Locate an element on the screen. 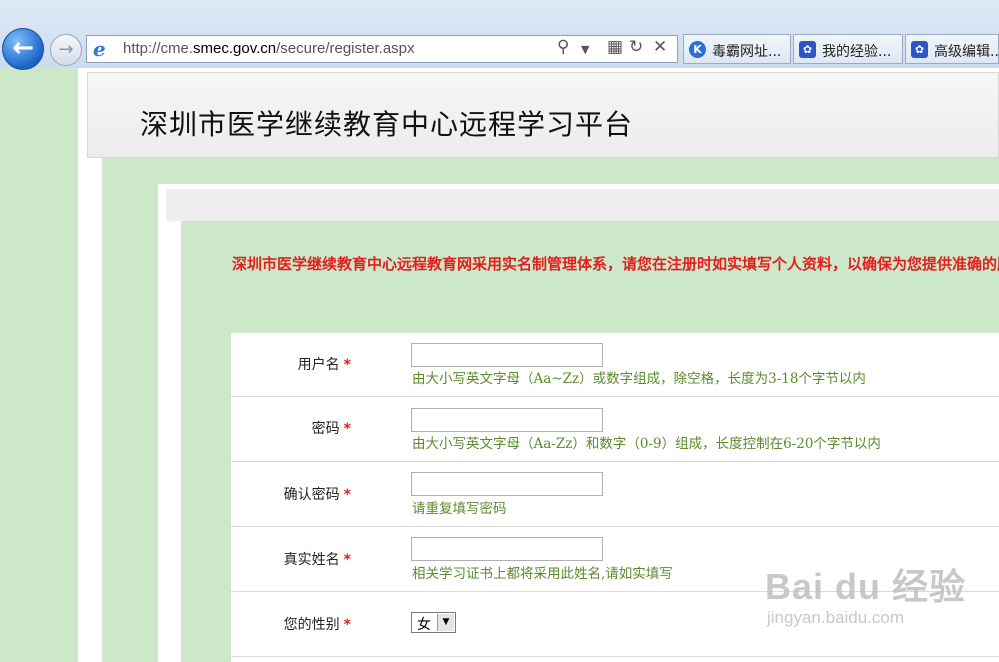  gender-label: 您的性别 * is located at coordinates (291, 624).